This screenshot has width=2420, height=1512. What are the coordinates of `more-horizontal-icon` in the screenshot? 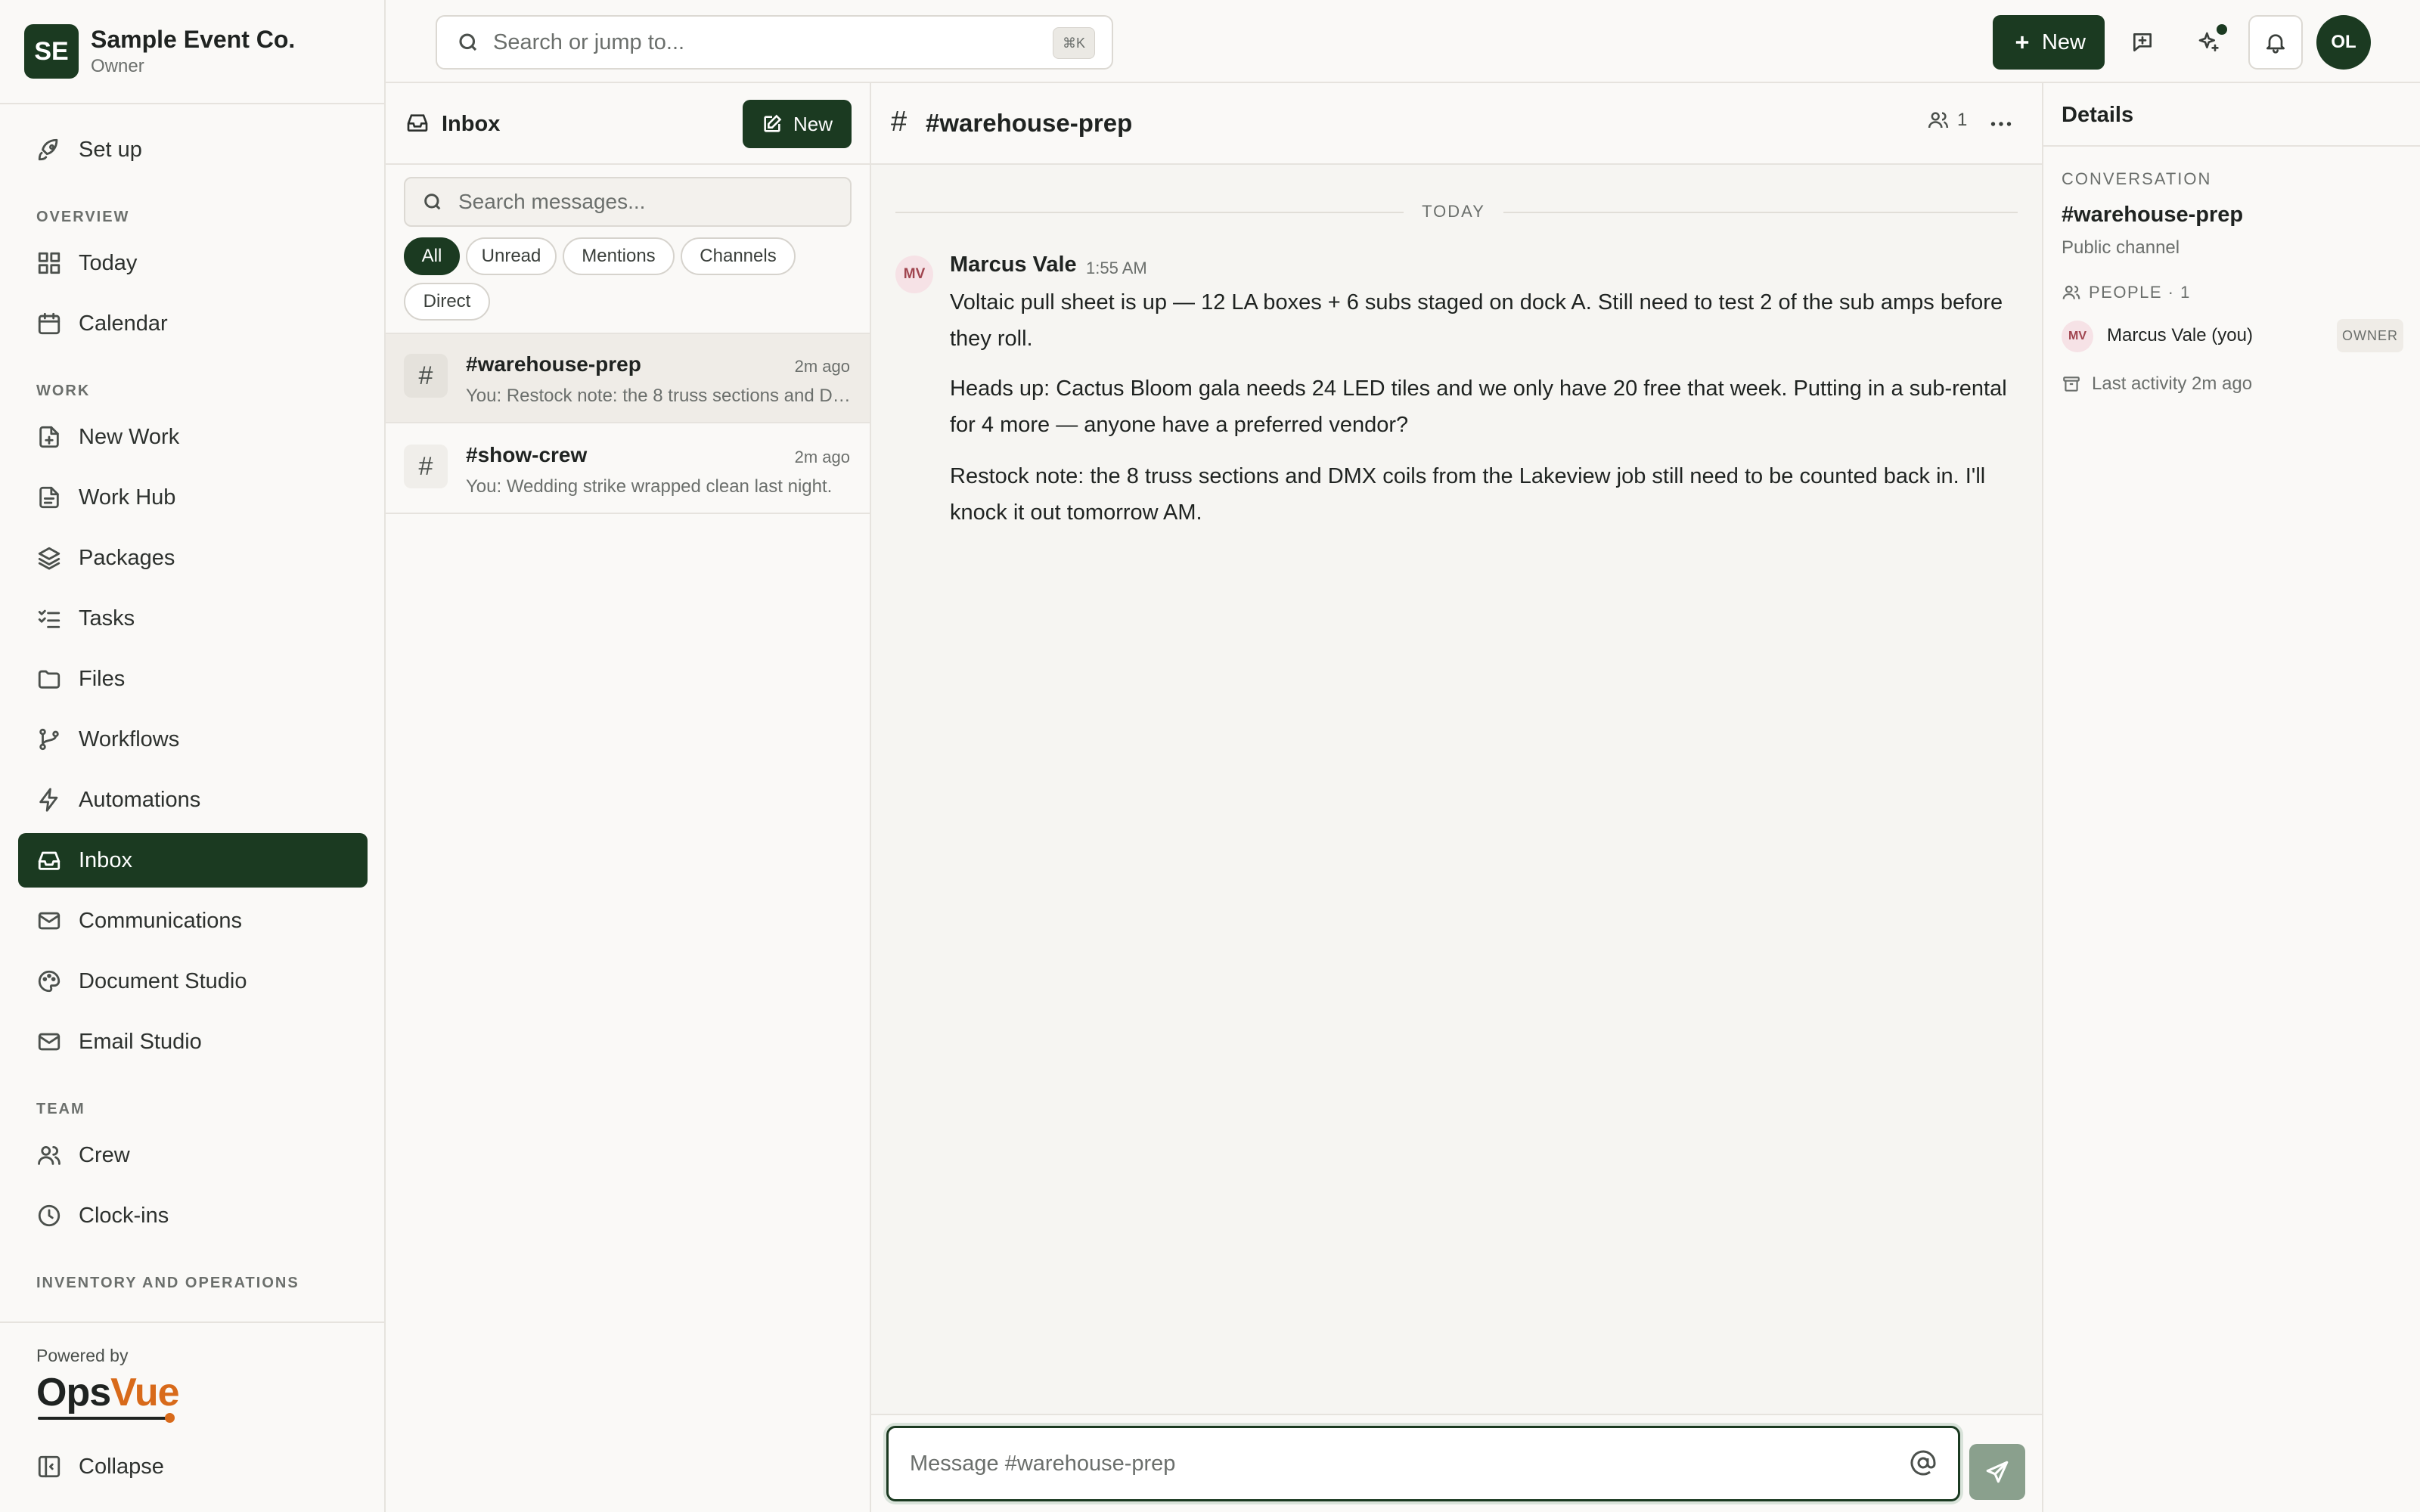 It's located at (2001, 124).